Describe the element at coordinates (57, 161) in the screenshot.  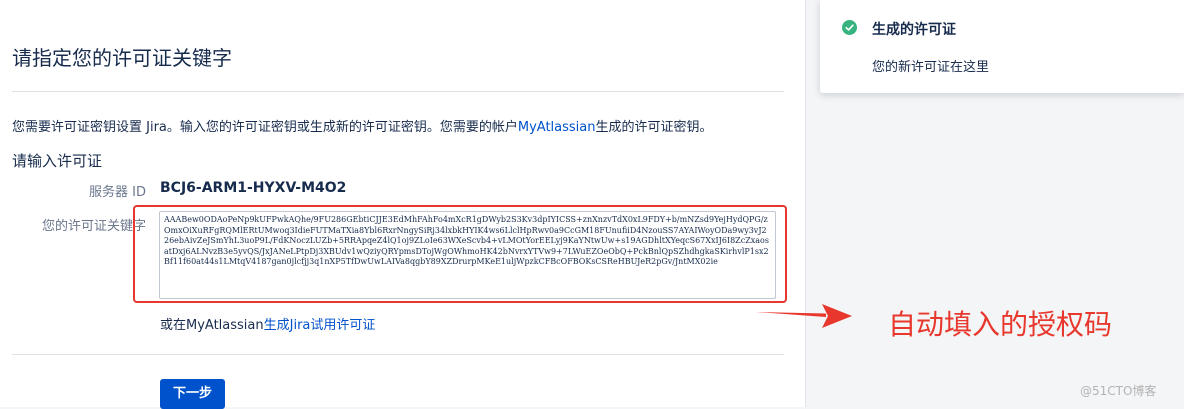
I see `section-title: 请输入许可证` at that location.